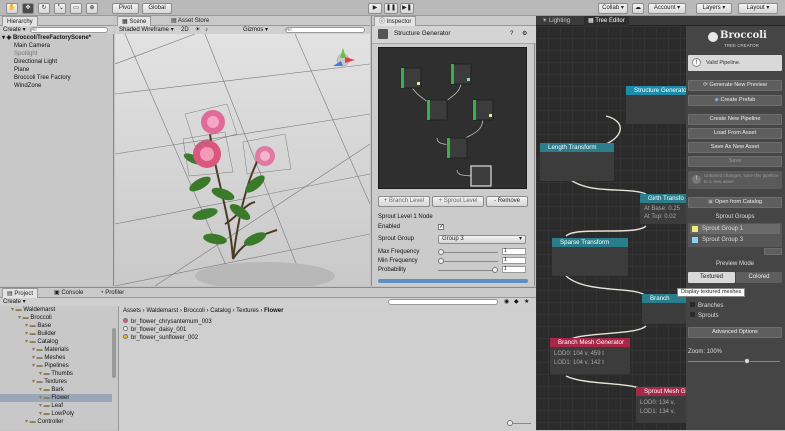  Describe the element at coordinates (146, 30) in the screenshot. I see `shading-mode-dropdown: Shaded Wireframe ▾` at that location.